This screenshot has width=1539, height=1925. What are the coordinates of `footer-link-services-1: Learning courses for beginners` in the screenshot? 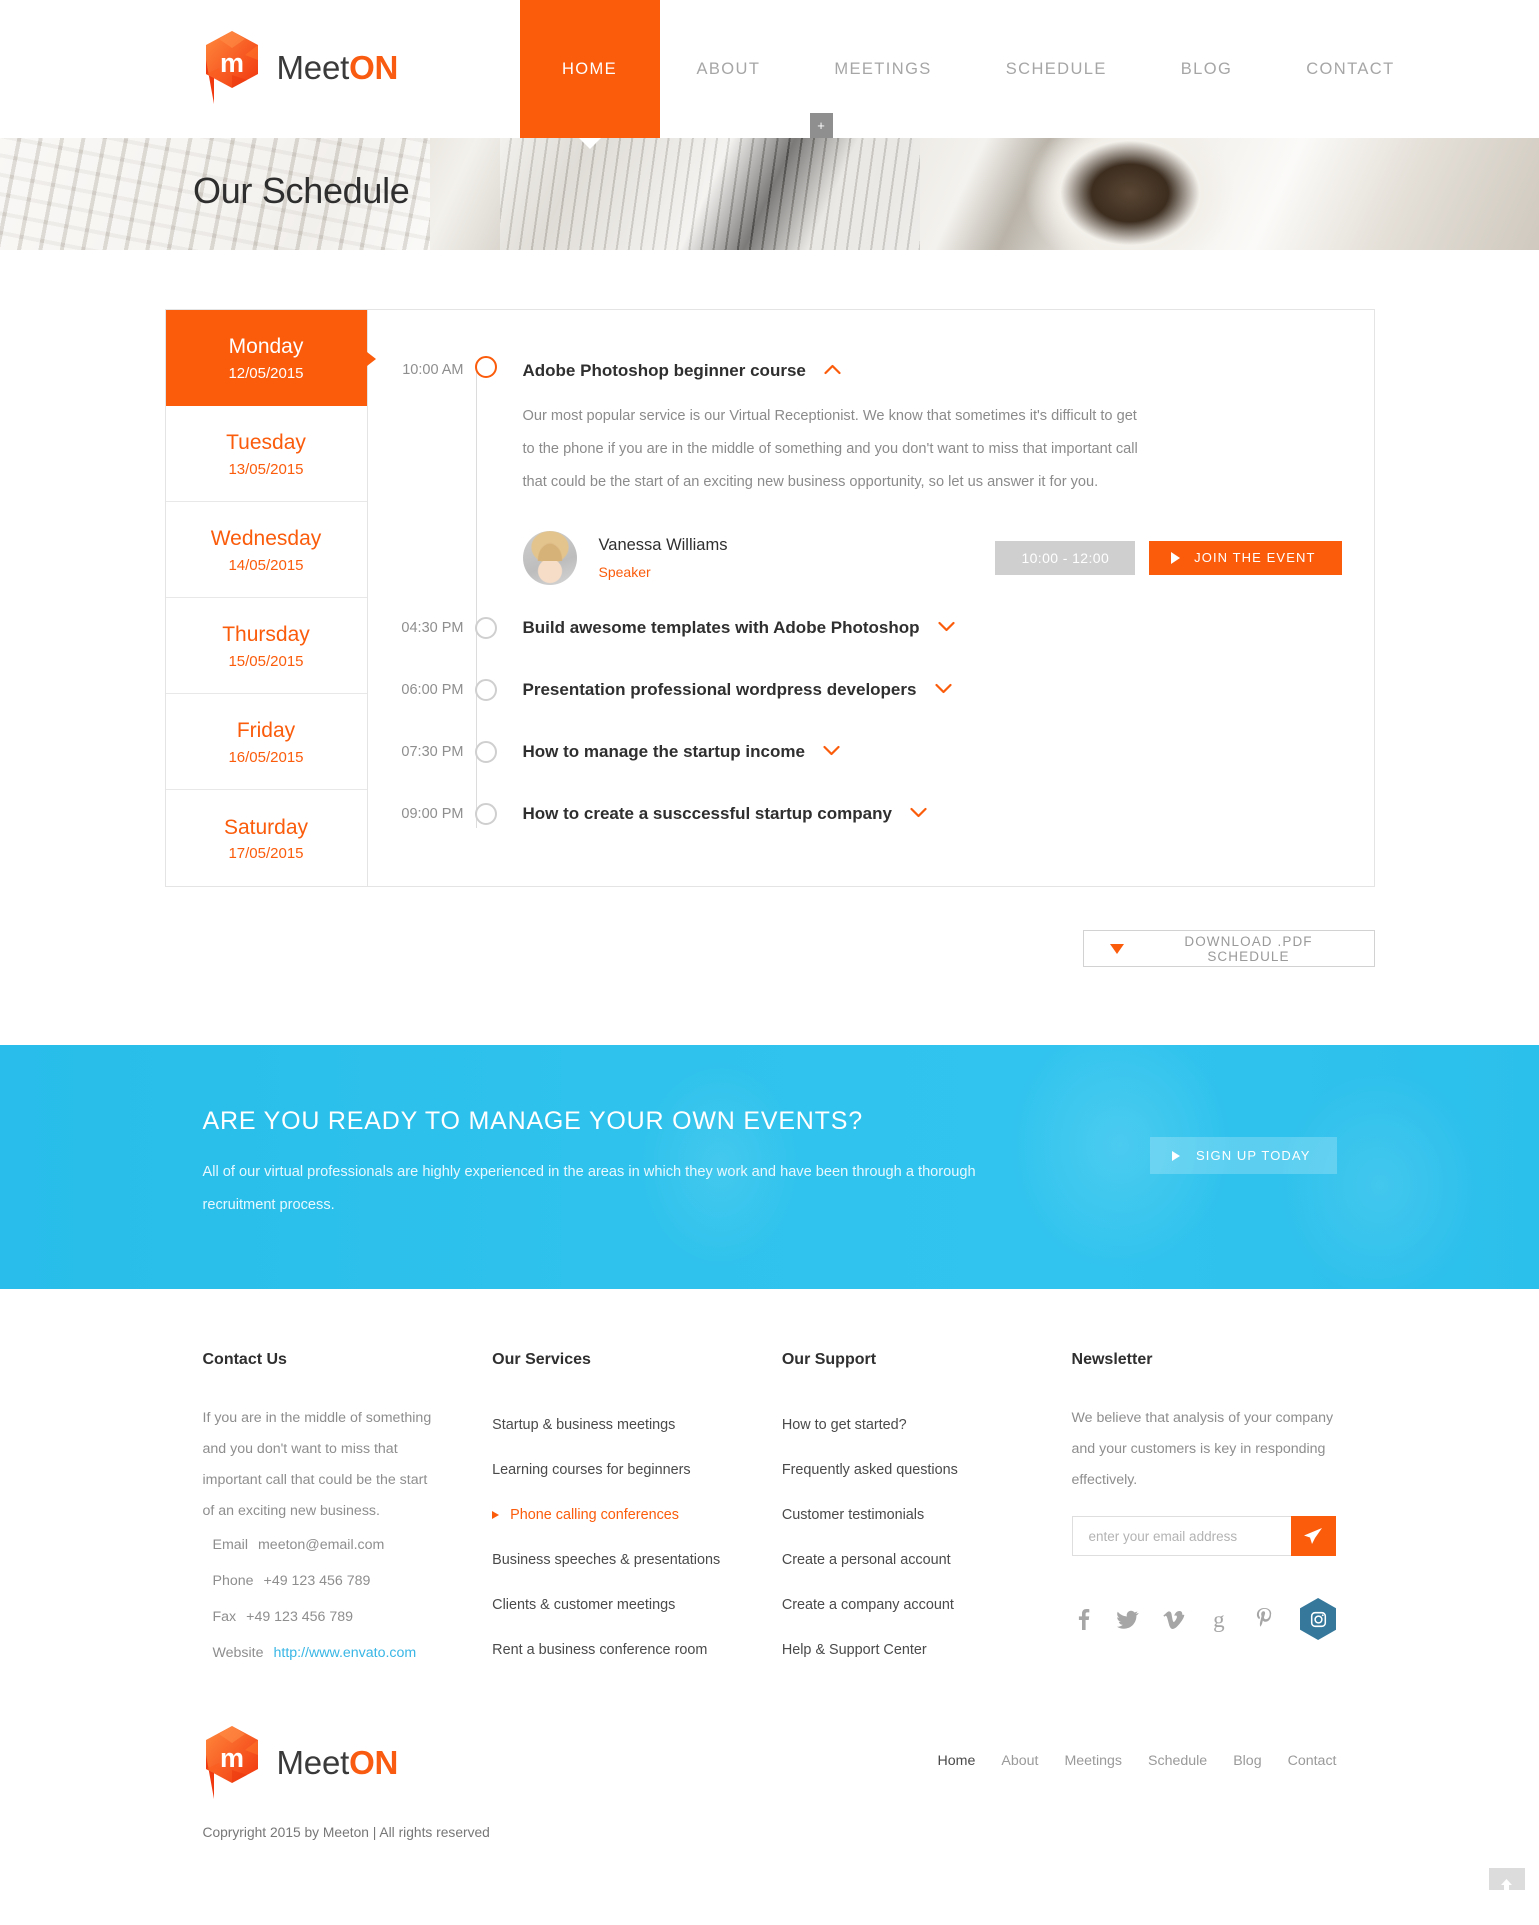 It's located at (609, 1470).